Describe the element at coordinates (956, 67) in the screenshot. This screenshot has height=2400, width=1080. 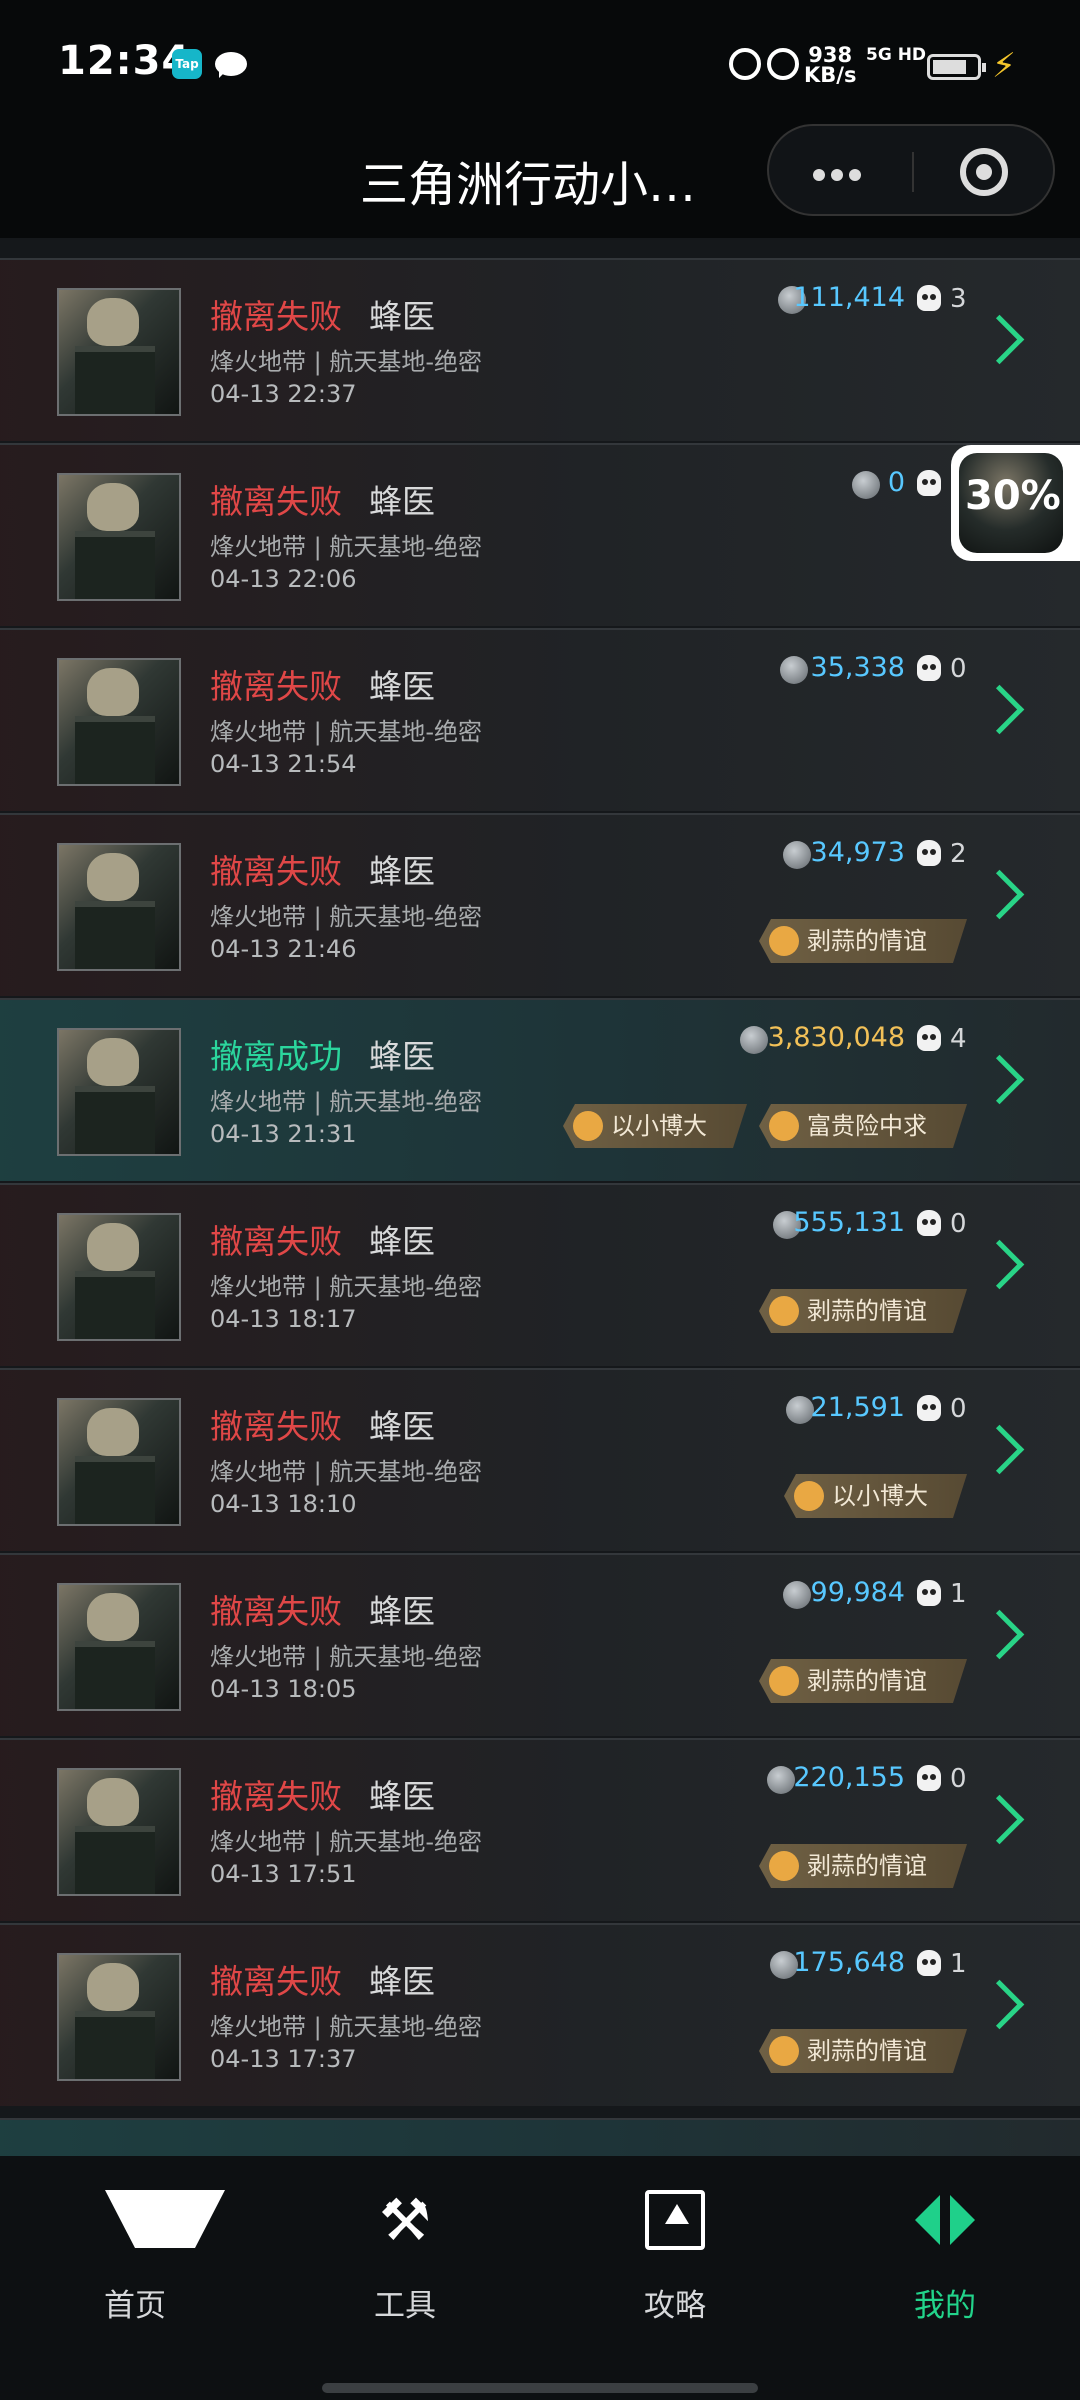
I see `battery-icon` at that location.